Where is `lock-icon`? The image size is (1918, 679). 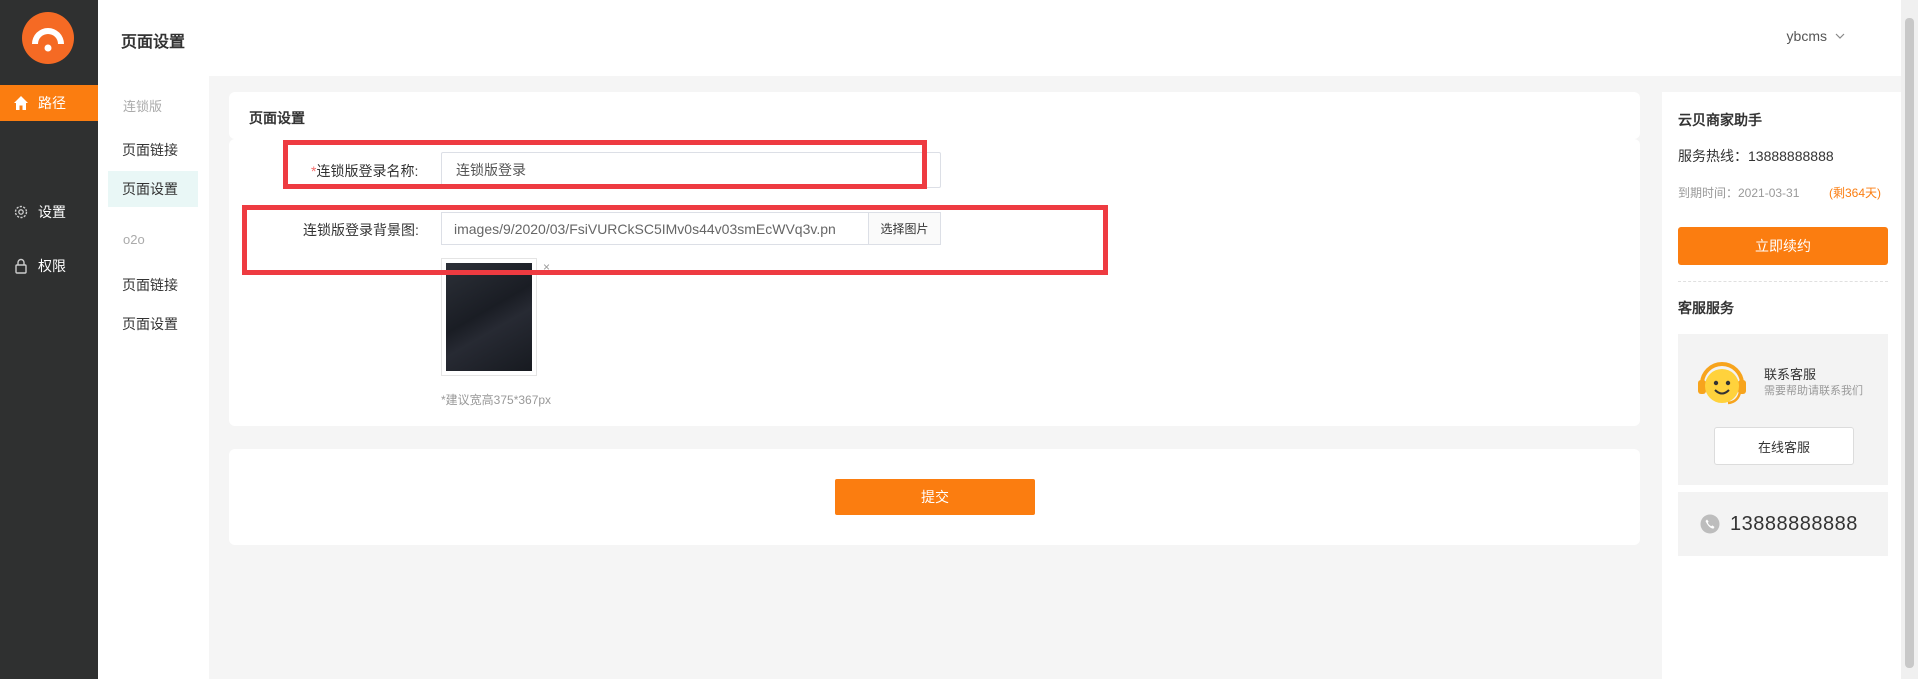
lock-icon is located at coordinates (21, 266).